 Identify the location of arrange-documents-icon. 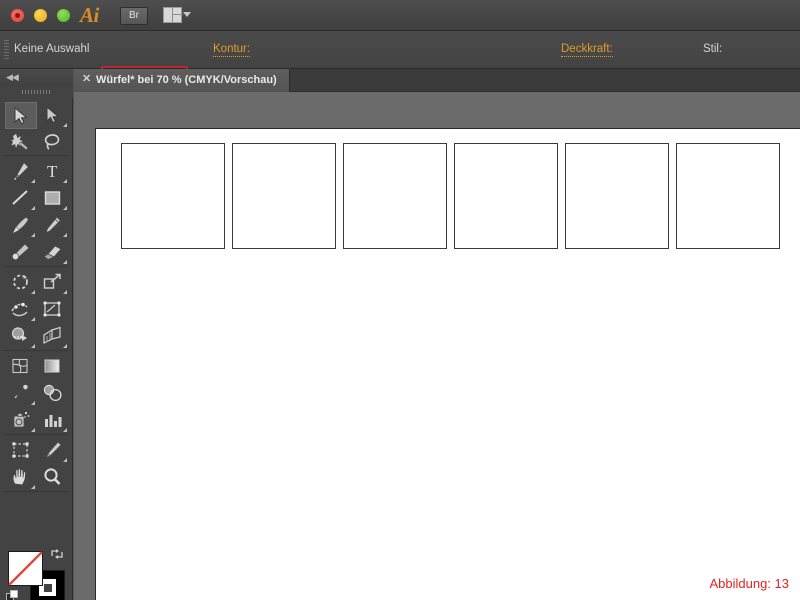
(177, 16).